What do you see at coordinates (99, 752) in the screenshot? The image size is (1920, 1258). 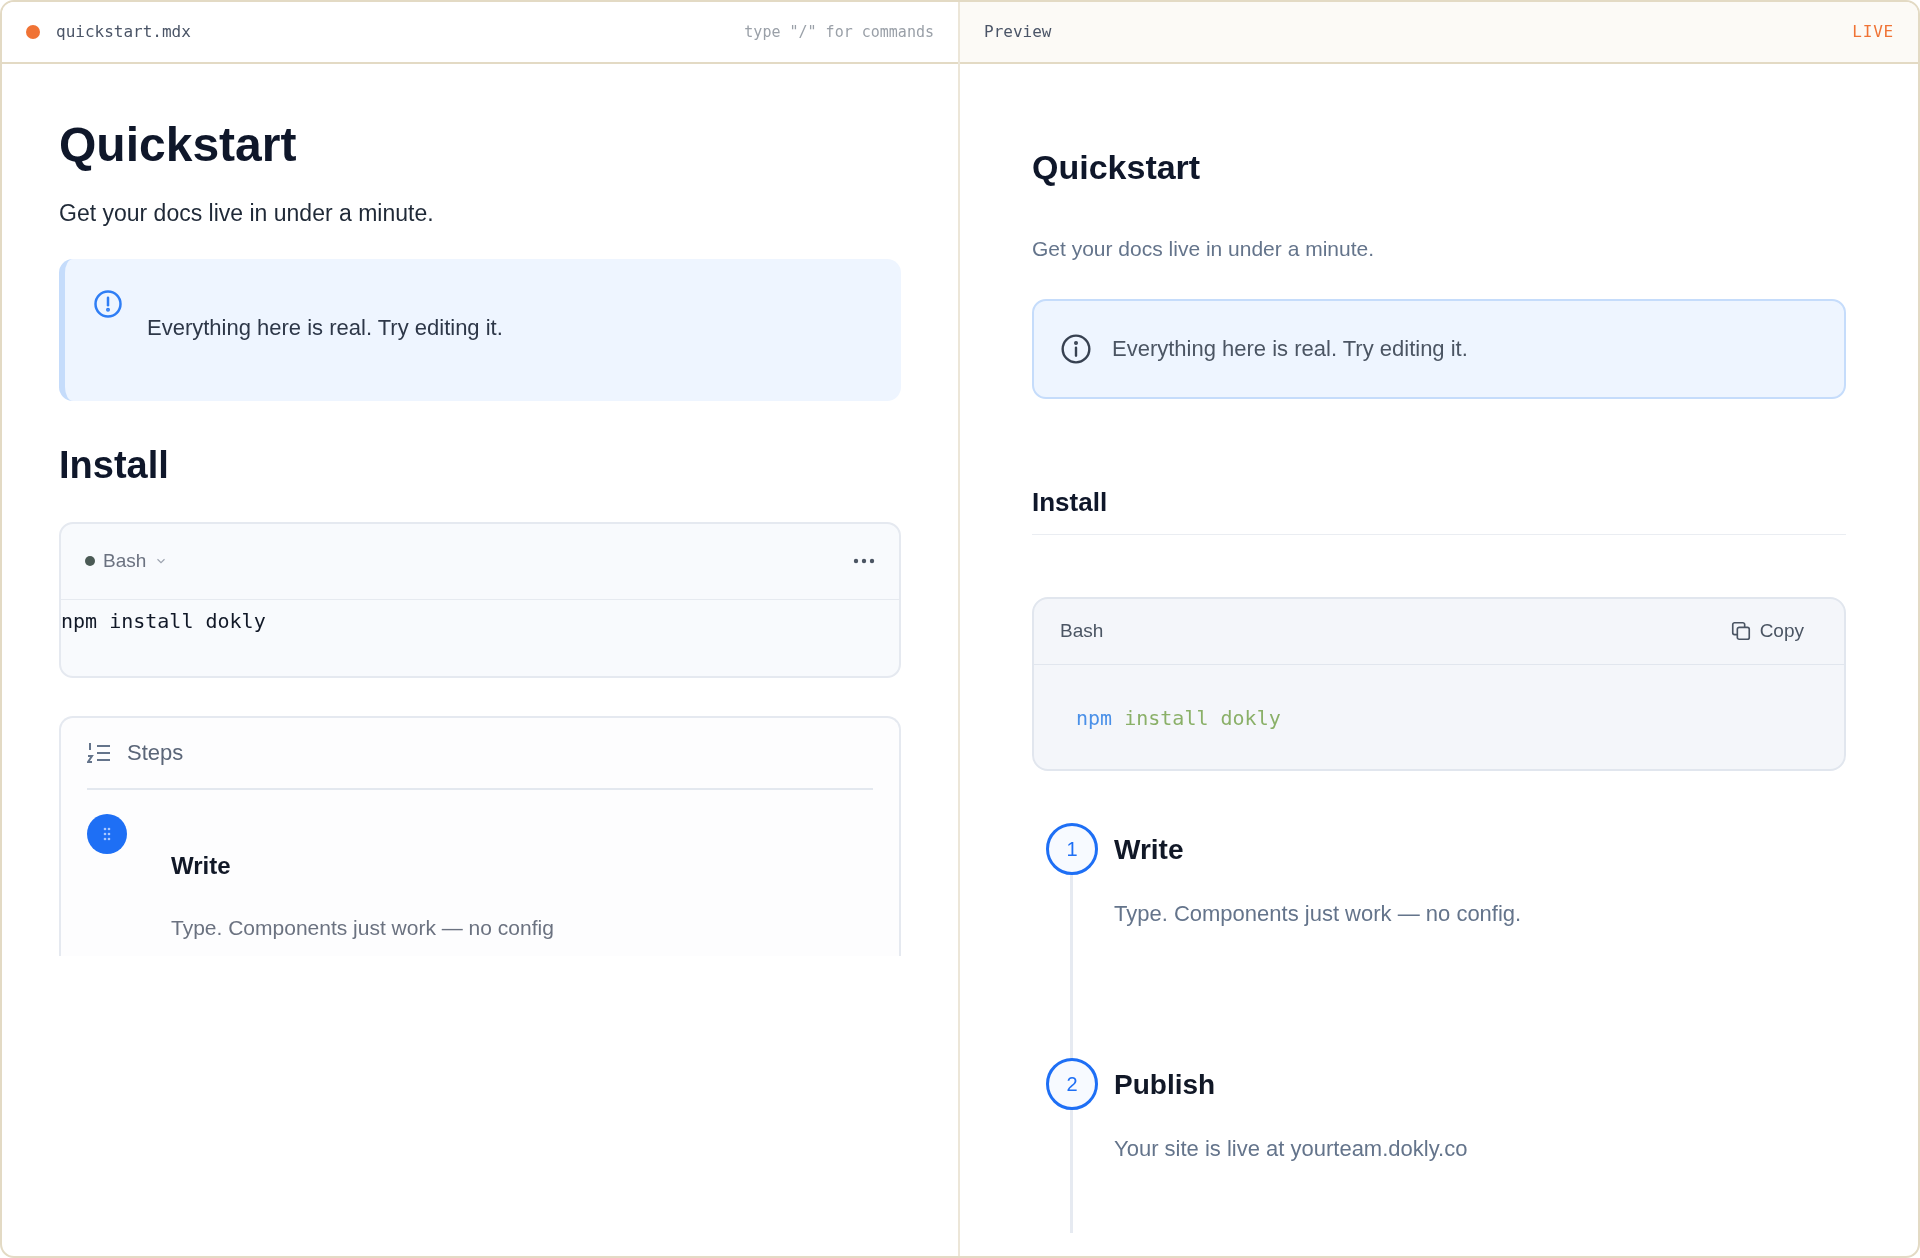 I see `numbered-list-icon` at bounding box center [99, 752].